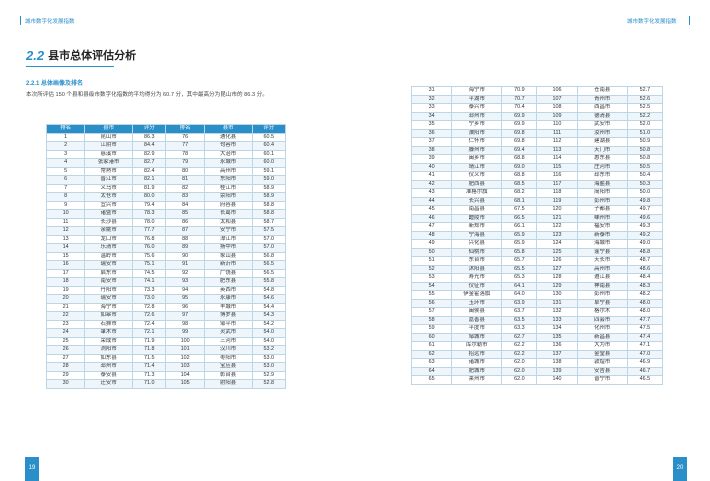  What do you see at coordinates (431, 142) in the screenshot?
I see `rank-cell: 37` at bounding box center [431, 142].